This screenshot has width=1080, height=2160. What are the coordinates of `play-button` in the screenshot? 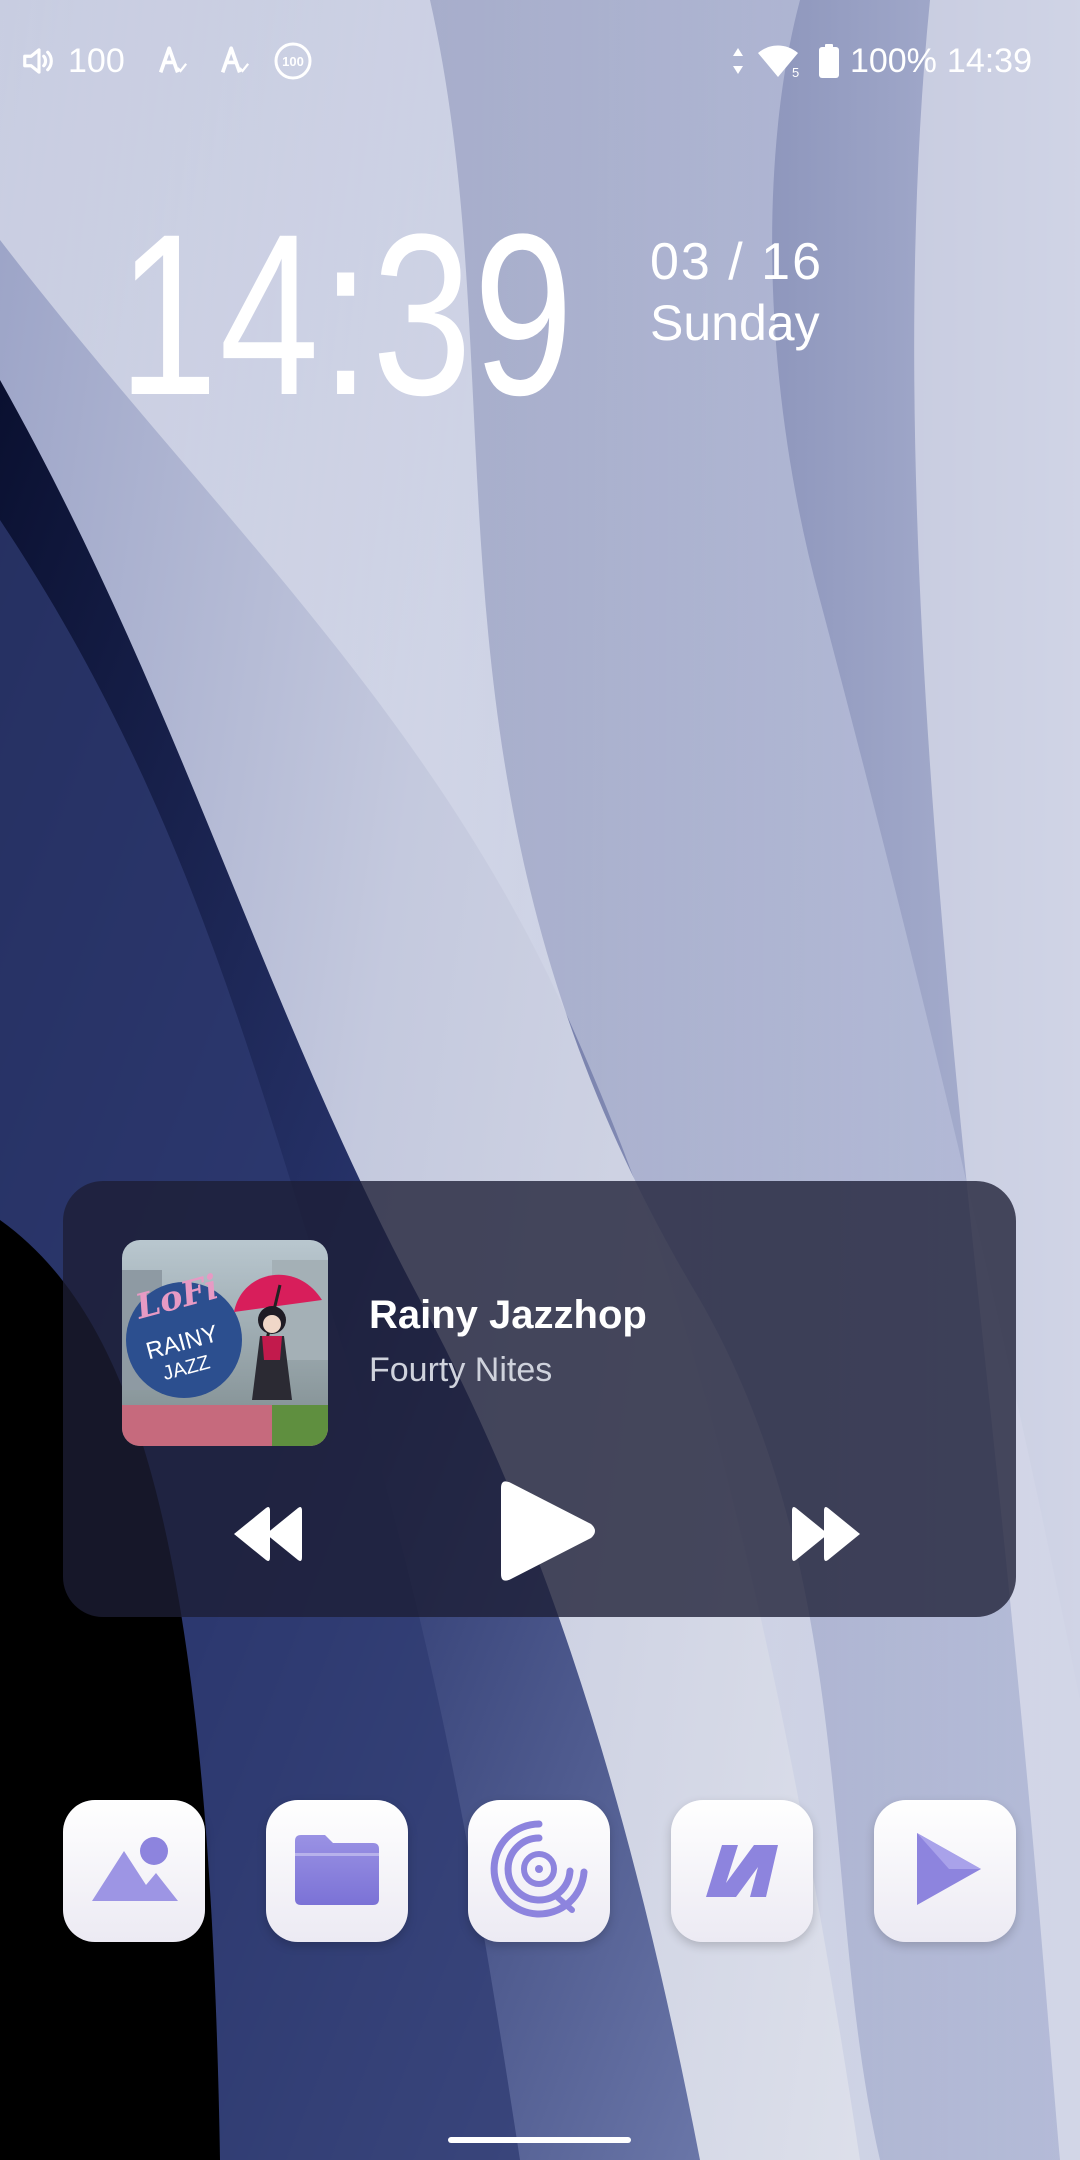 It's located at (546, 1533).